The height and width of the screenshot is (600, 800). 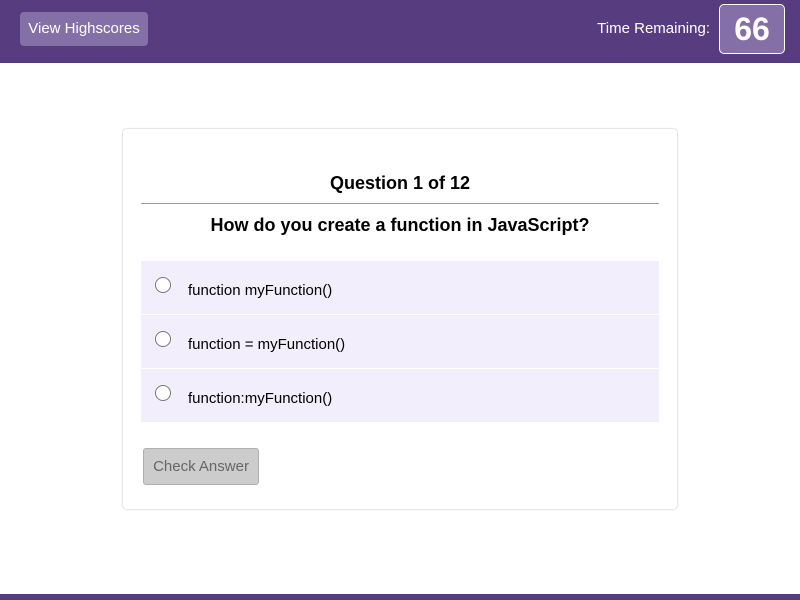 I want to click on question-divider, so click(x=400, y=203).